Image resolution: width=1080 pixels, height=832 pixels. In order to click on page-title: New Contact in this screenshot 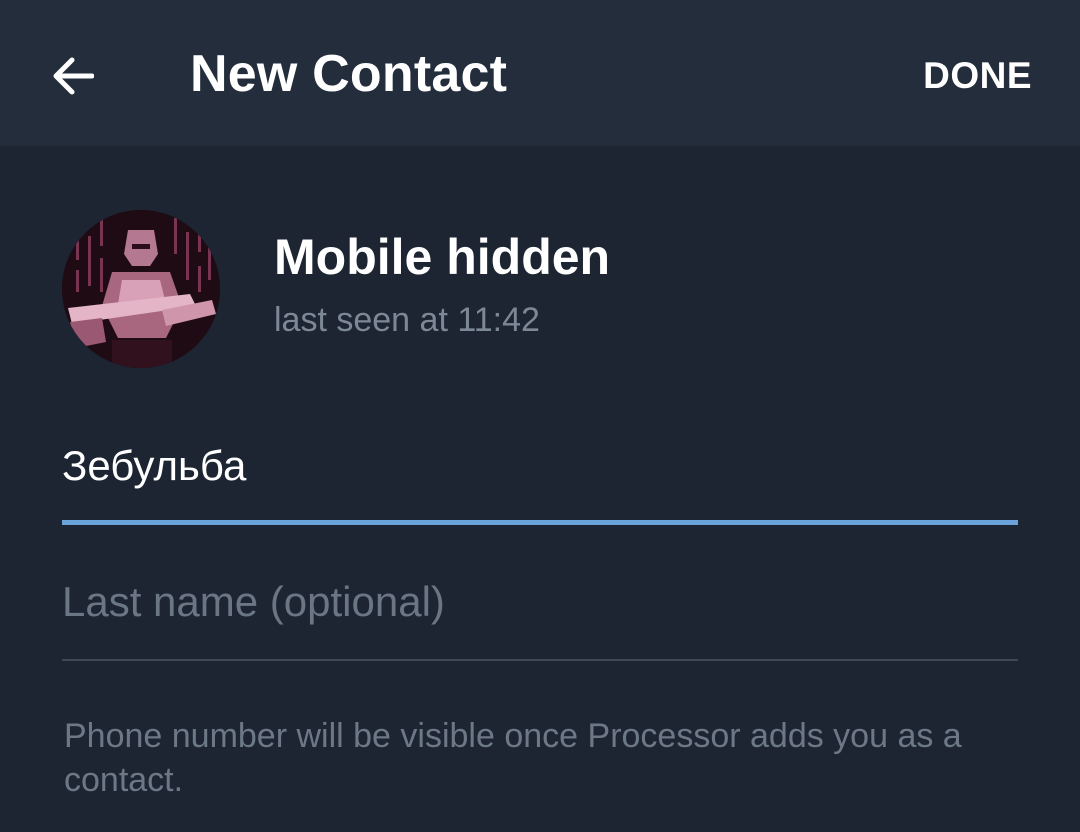, I will do `click(349, 74)`.